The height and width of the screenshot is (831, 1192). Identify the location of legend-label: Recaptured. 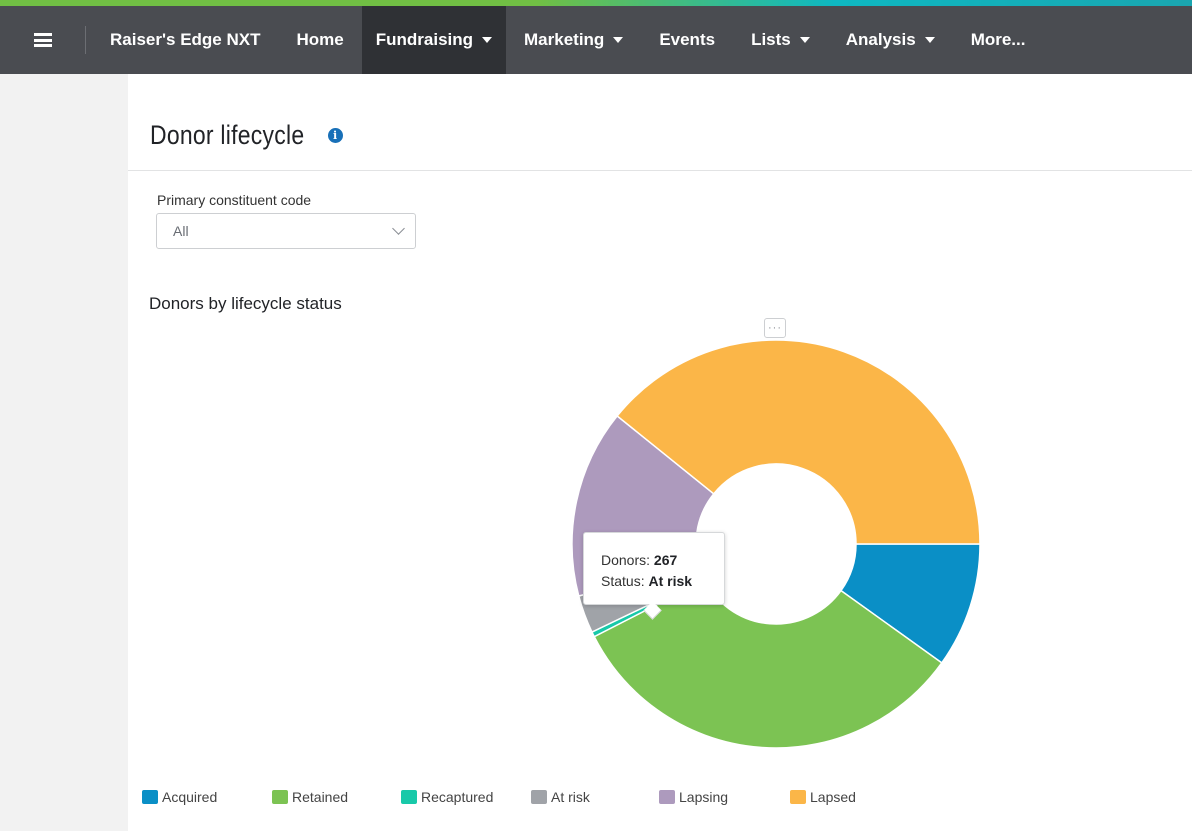
(457, 797).